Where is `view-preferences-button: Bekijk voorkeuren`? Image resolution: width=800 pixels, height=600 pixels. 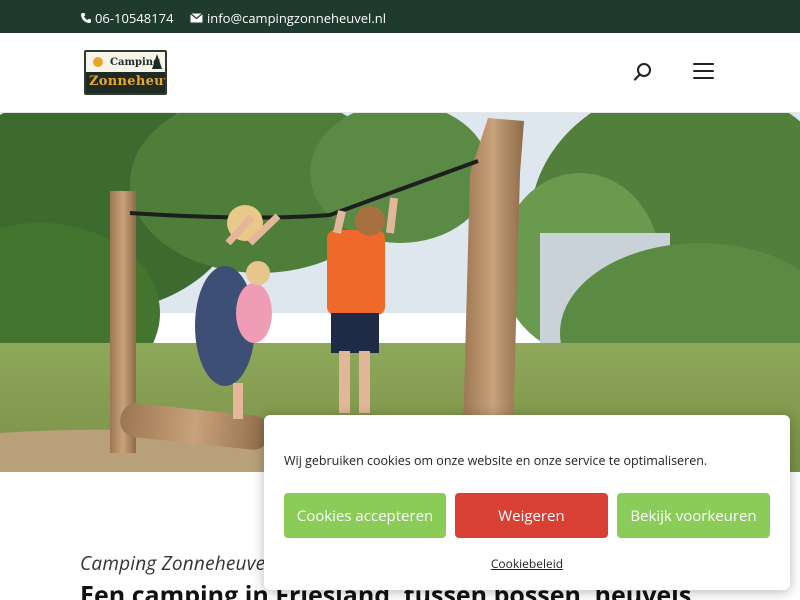 view-preferences-button: Bekijk voorkeuren is located at coordinates (693, 515).